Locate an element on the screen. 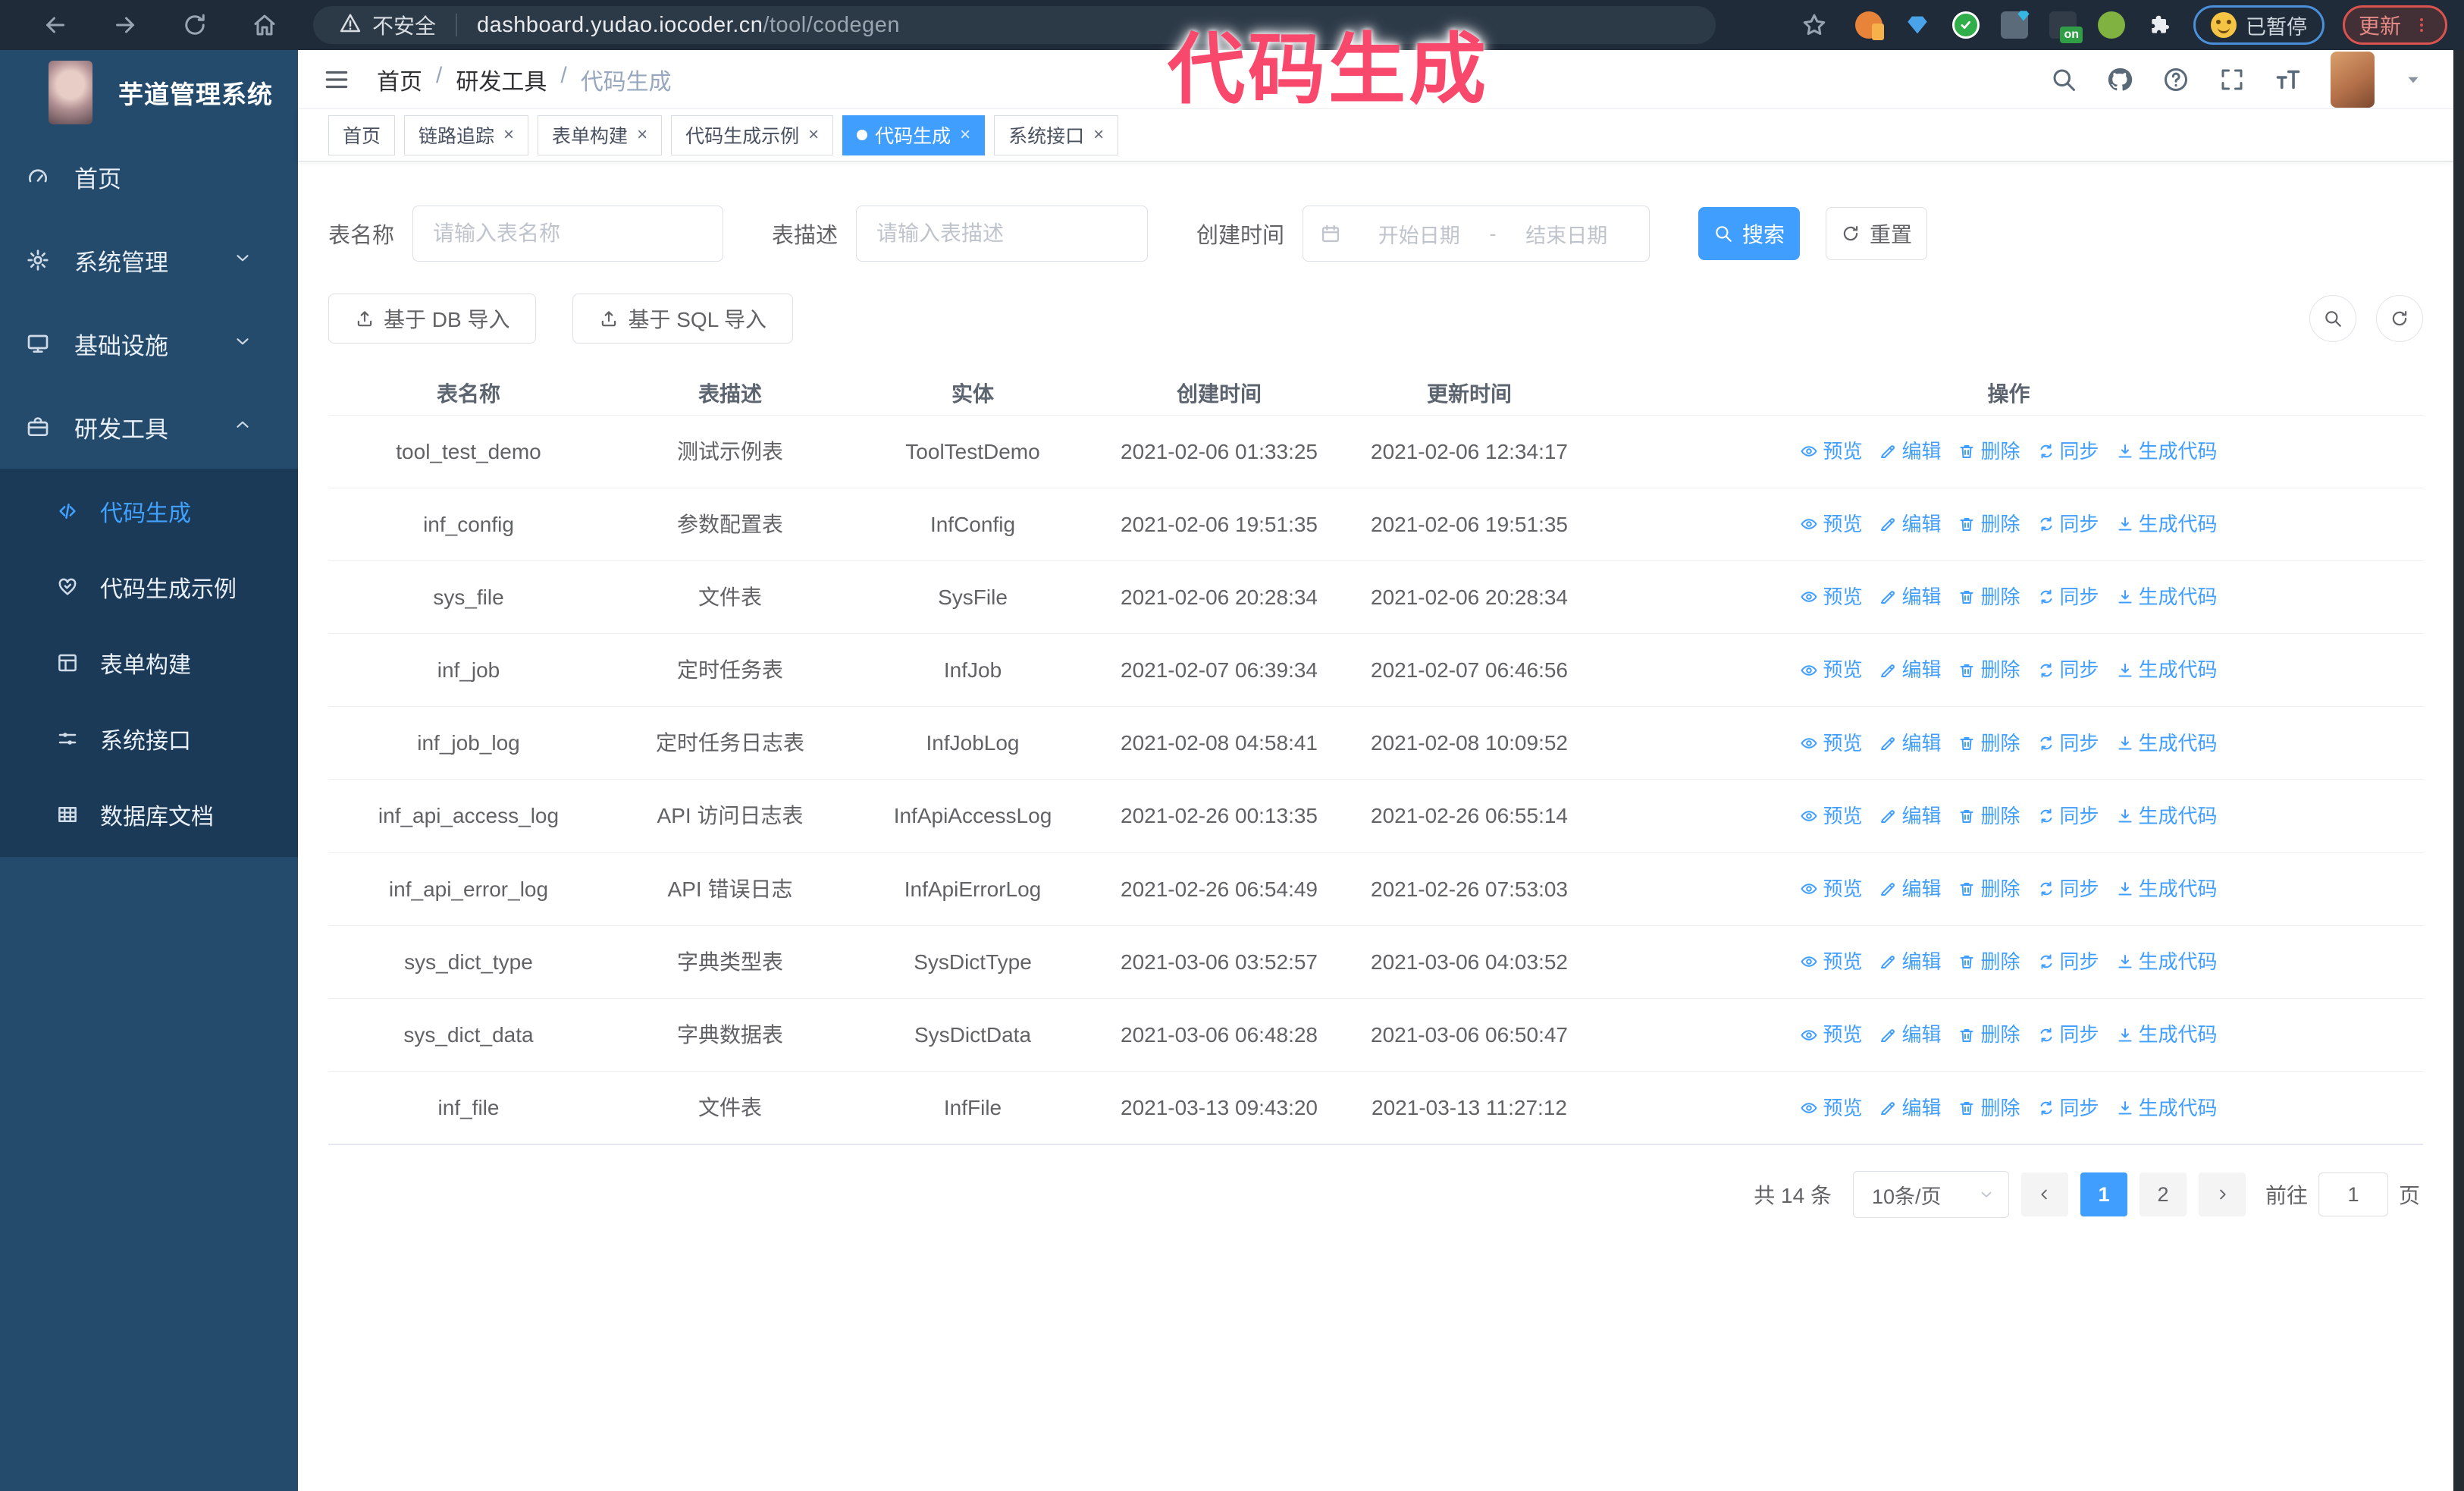 This screenshot has width=2464, height=1491. search-icon is located at coordinates (2063, 79).